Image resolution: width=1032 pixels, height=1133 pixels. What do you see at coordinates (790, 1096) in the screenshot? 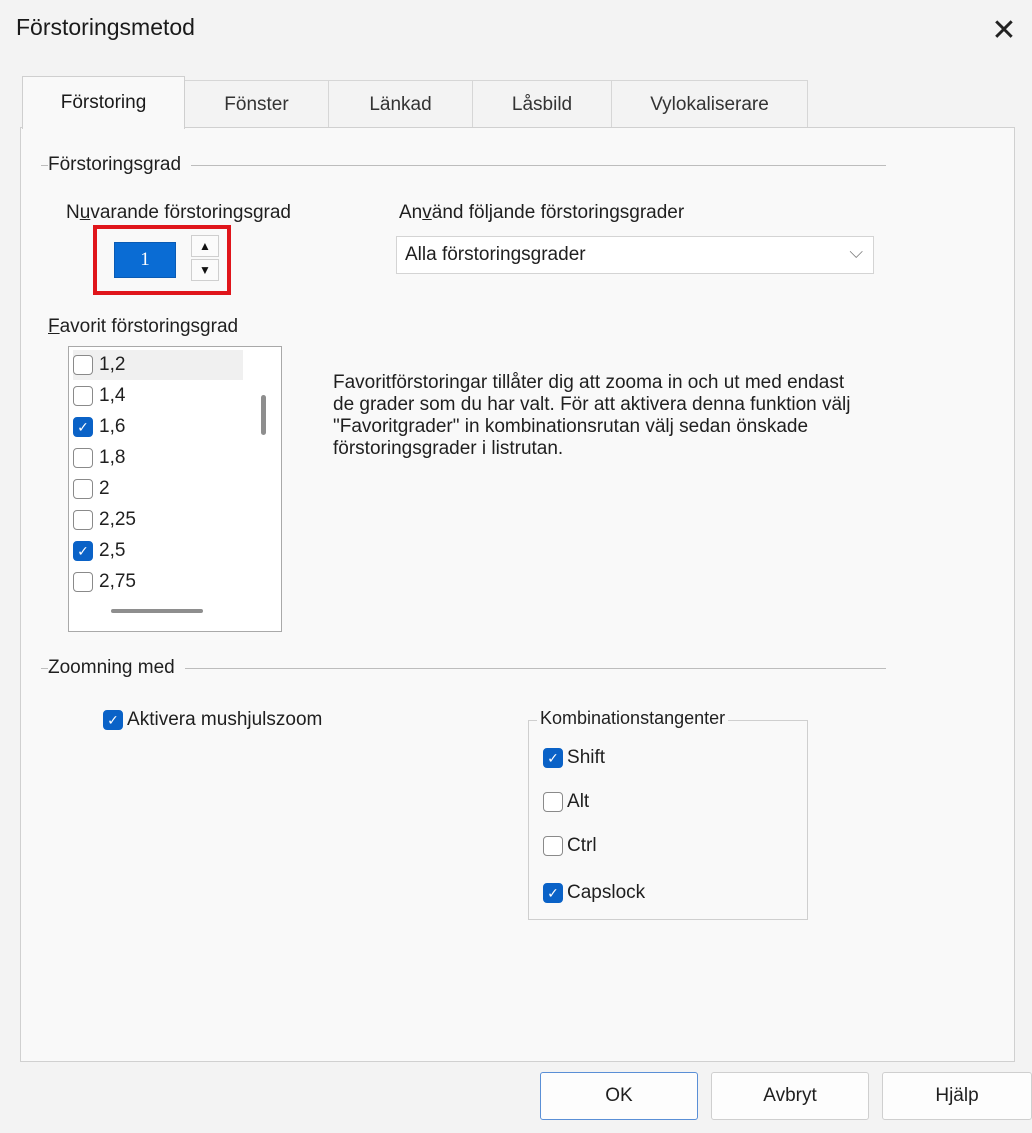
I see `cancel-button: Avbryt` at bounding box center [790, 1096].